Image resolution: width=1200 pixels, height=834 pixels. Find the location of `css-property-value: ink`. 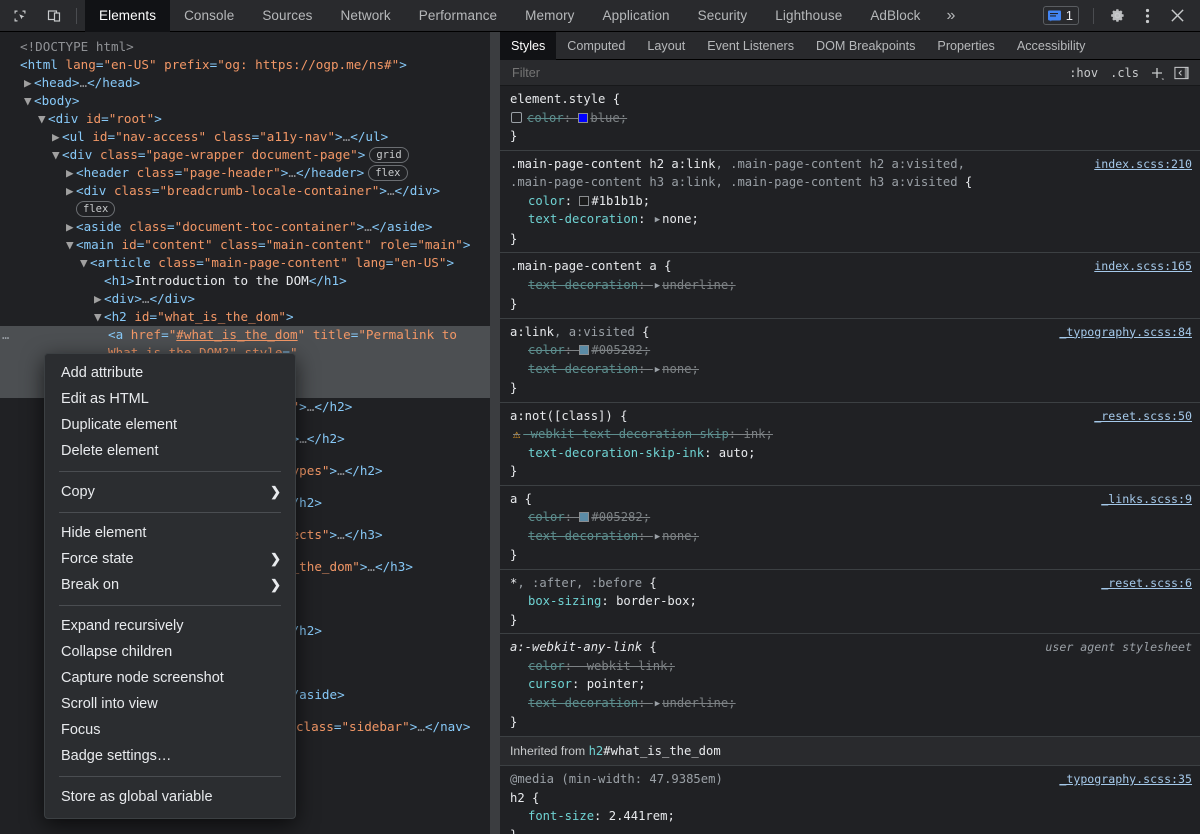

css-property-value: ink is located at coordinates (754, 434).